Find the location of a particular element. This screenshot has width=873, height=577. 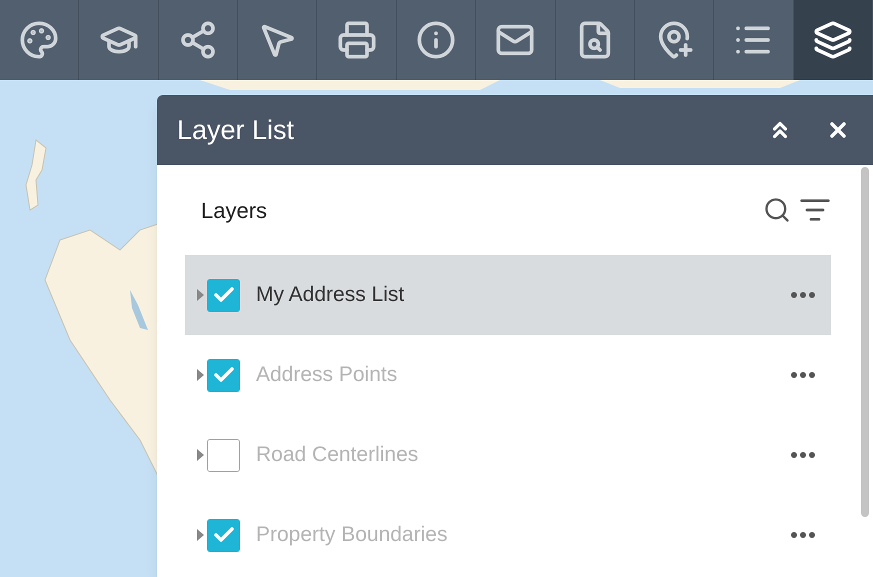

layer-row: My Address List is located at coordinates (508, 295).